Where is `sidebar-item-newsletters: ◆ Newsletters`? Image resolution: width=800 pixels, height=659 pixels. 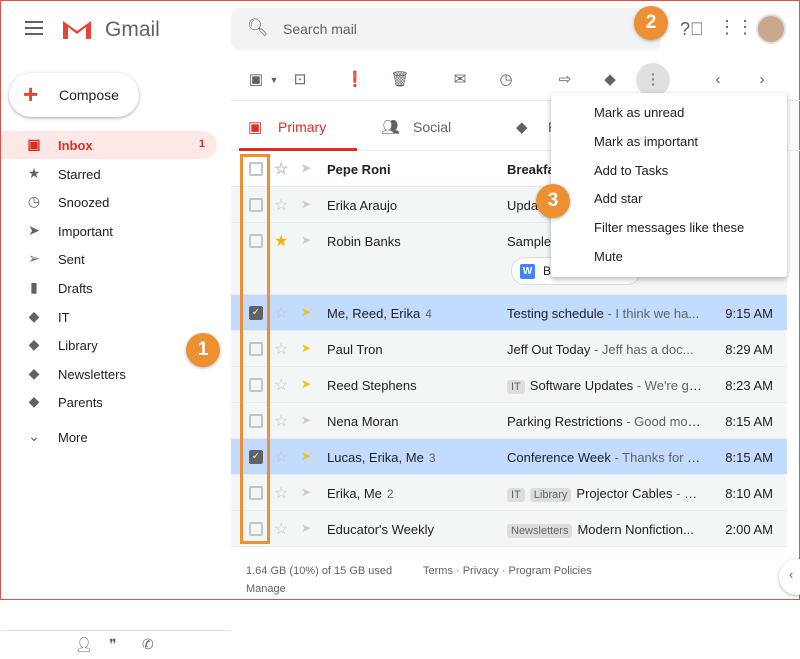
sidebar-item-newsletters: ◆ Newsletters is located at coordinates (109, 374).